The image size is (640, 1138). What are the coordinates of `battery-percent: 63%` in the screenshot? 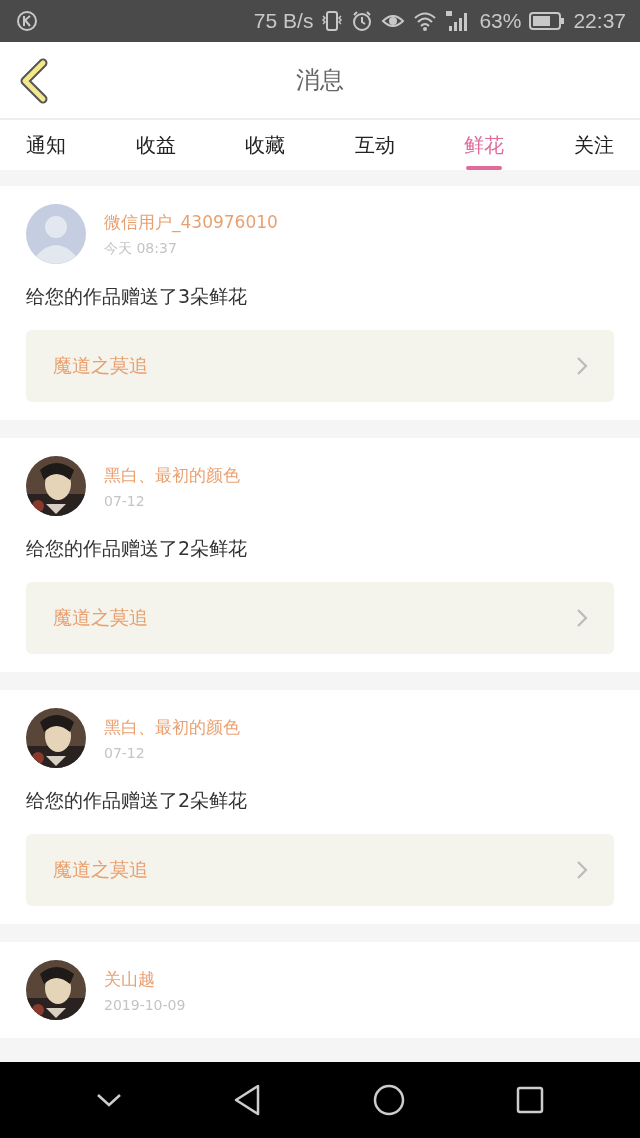 It's located at (500, 21).